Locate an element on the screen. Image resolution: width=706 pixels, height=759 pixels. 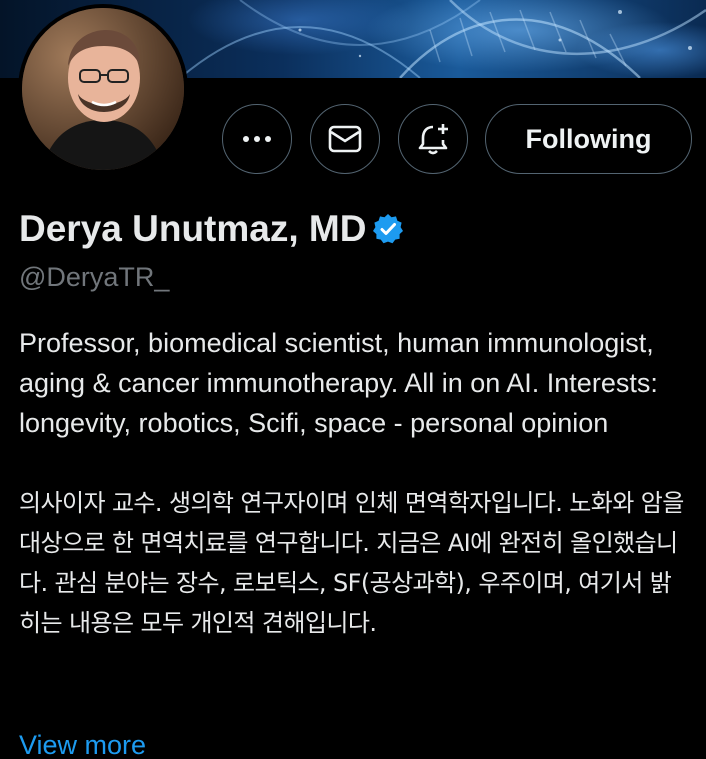
profile-handle: @DeryaTR_ is located at coordinates (94, 277).